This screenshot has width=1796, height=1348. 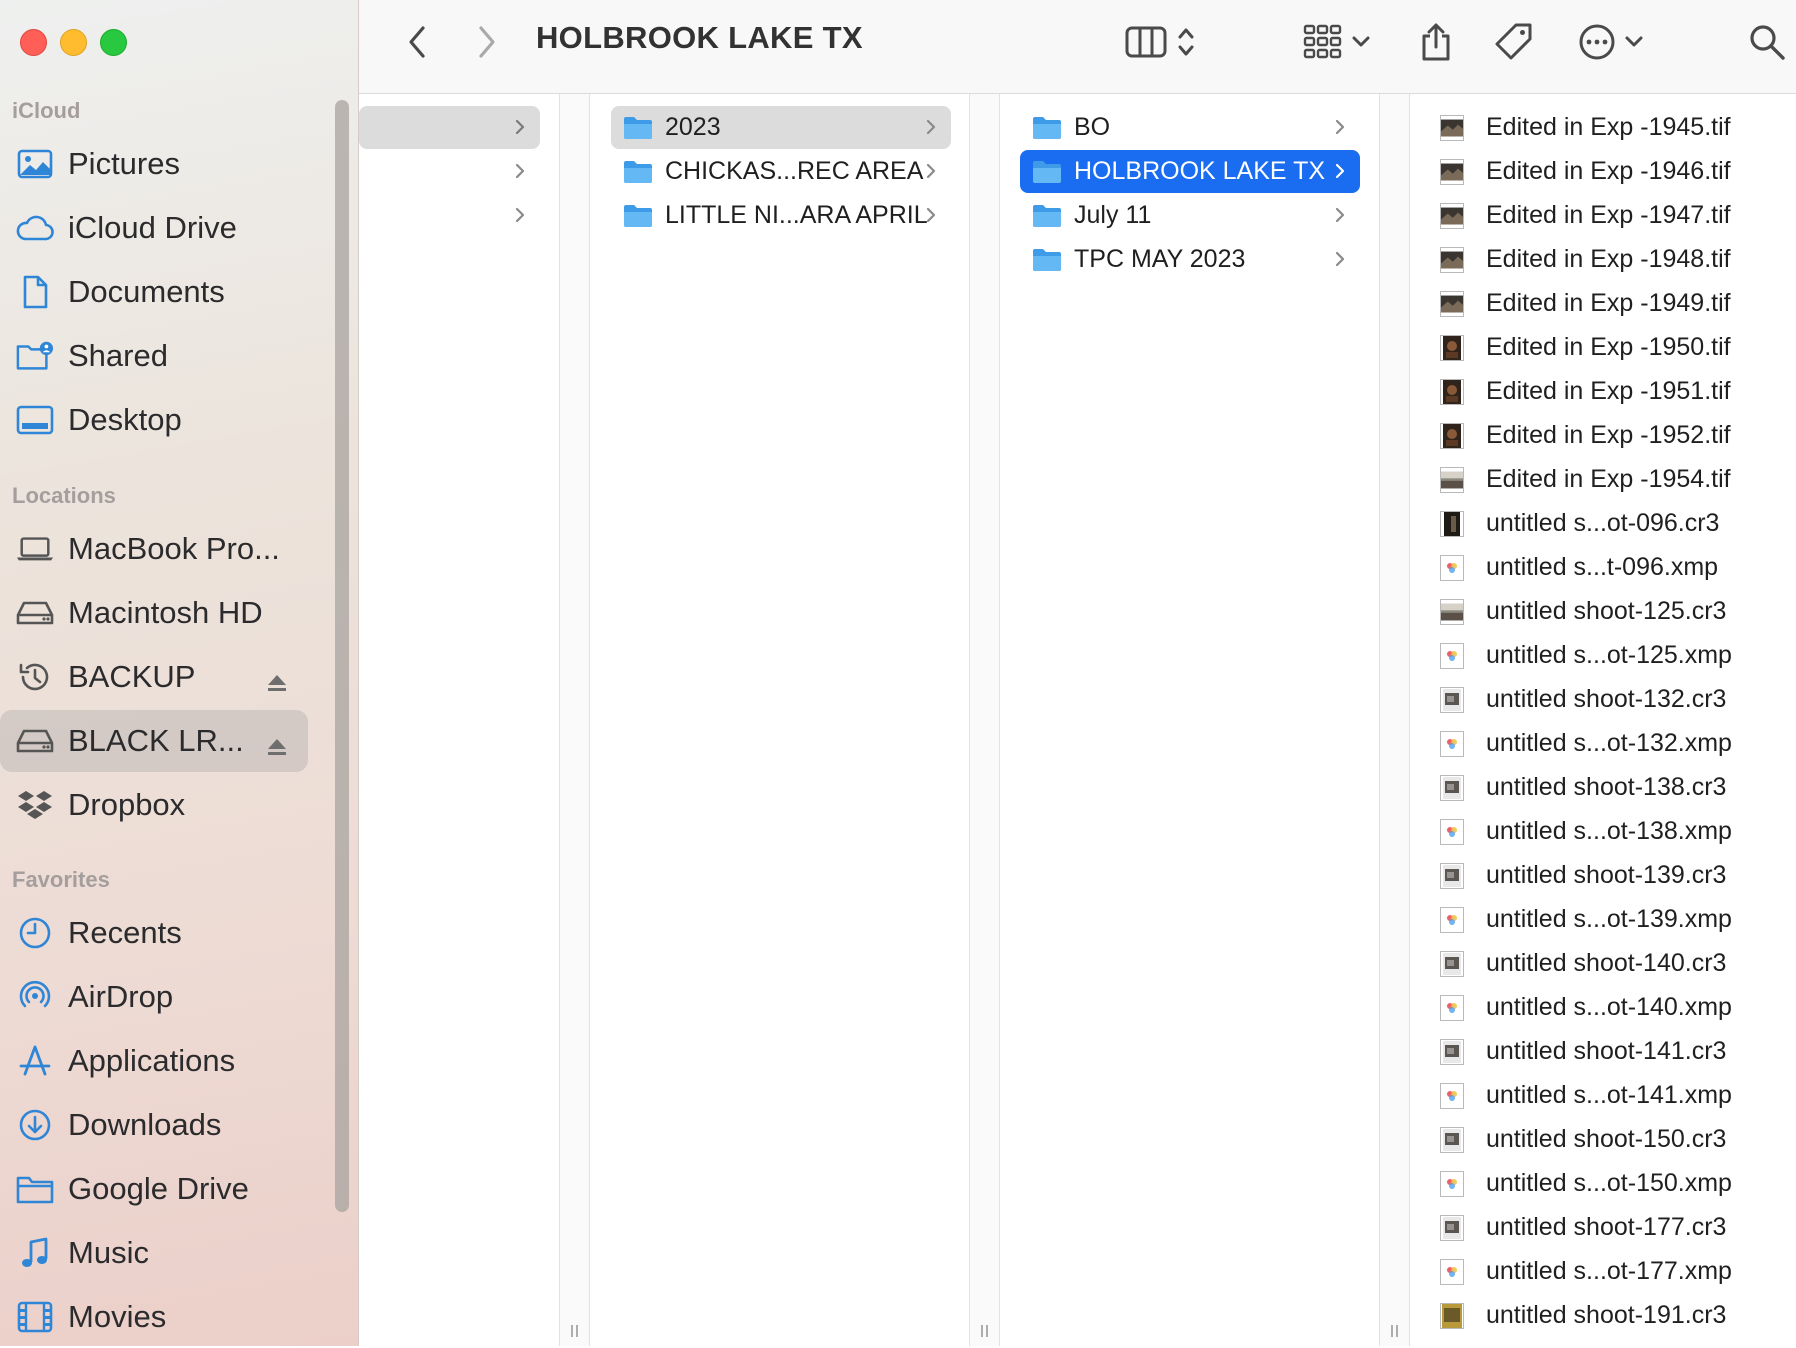 I want to click on file-row: Edited in Exp -1952.tif, so click(x=1585, y=435).